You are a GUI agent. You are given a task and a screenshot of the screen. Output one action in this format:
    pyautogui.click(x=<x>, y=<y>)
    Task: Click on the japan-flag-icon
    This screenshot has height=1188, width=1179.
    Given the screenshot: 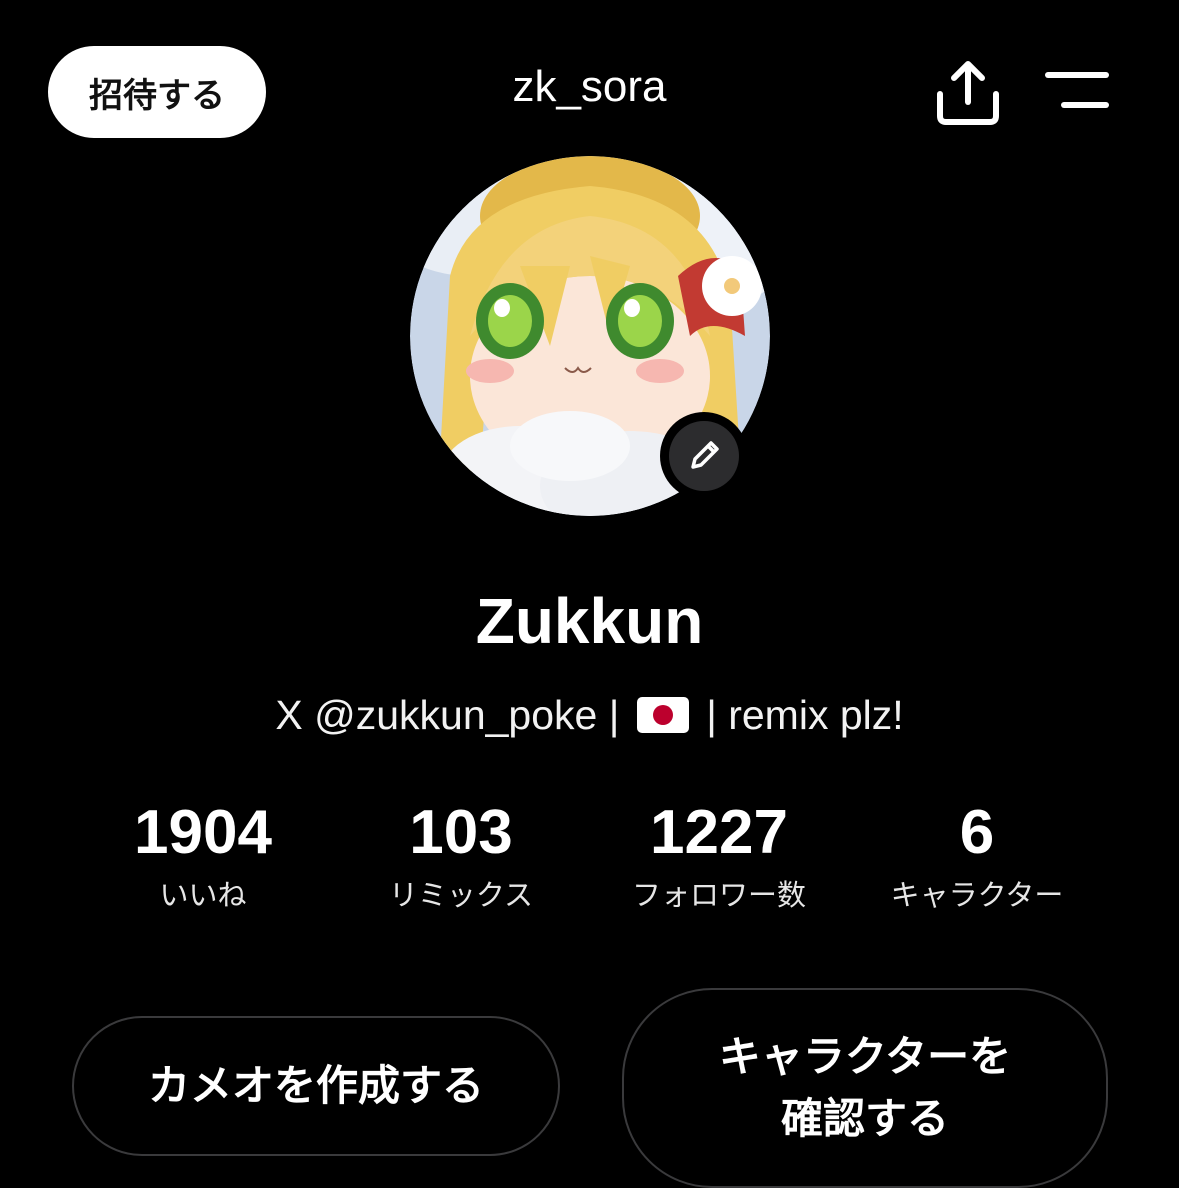 What is the action you would take?
    pyautogui.click(x=662, y=715)
    